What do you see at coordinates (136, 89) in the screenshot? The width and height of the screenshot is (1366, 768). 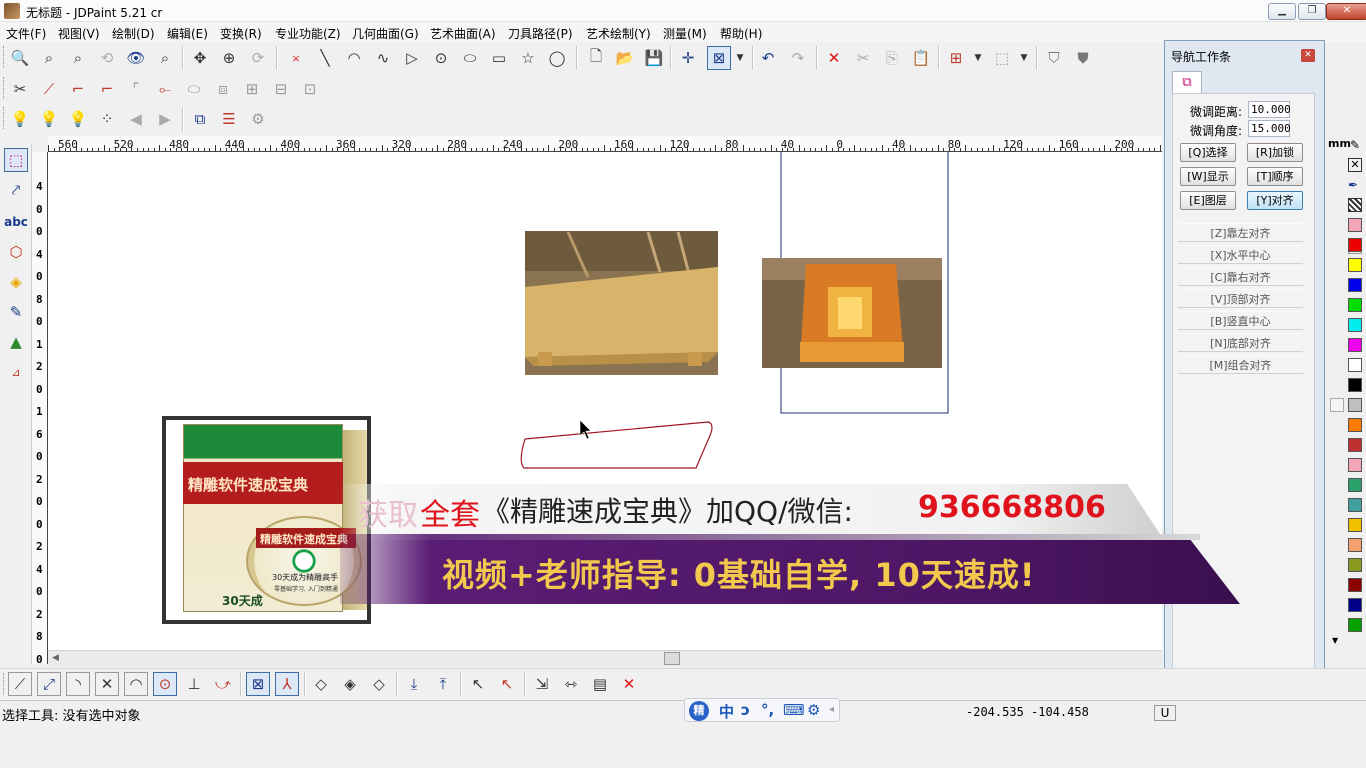 I see `corner-icon: ⌜` at bounding box center [136, 89].